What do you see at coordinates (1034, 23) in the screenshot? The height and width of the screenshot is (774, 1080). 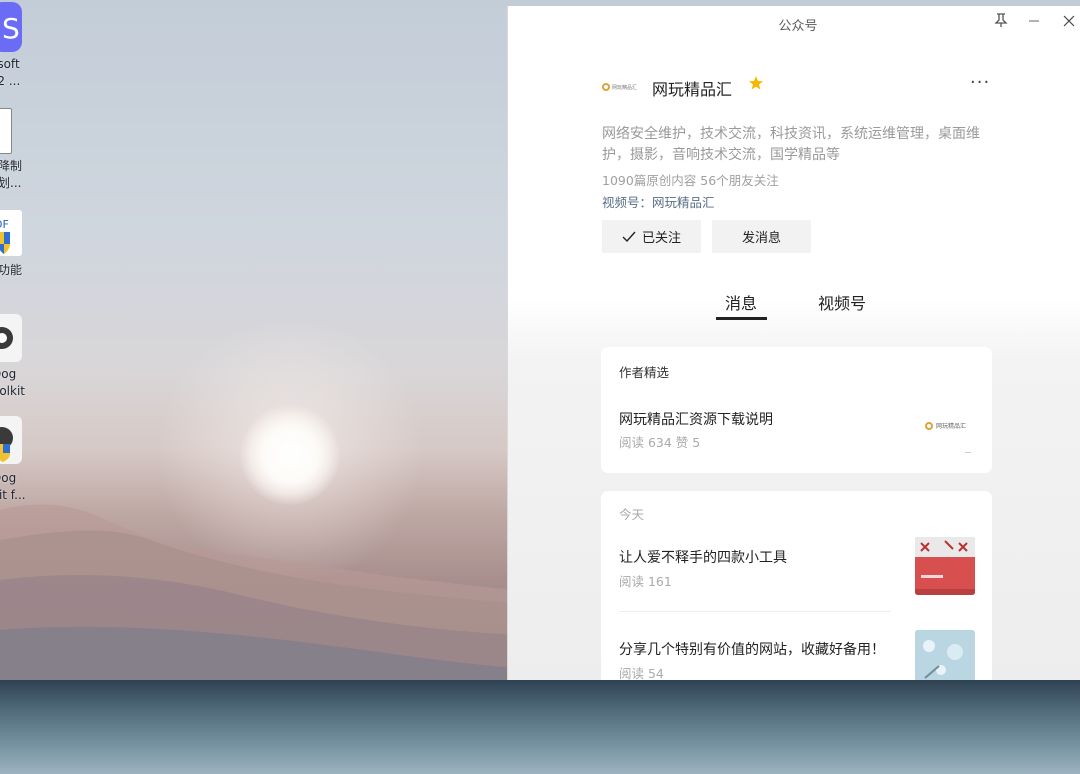 I see `minimize-icon` at bounding box center [1034, 23].